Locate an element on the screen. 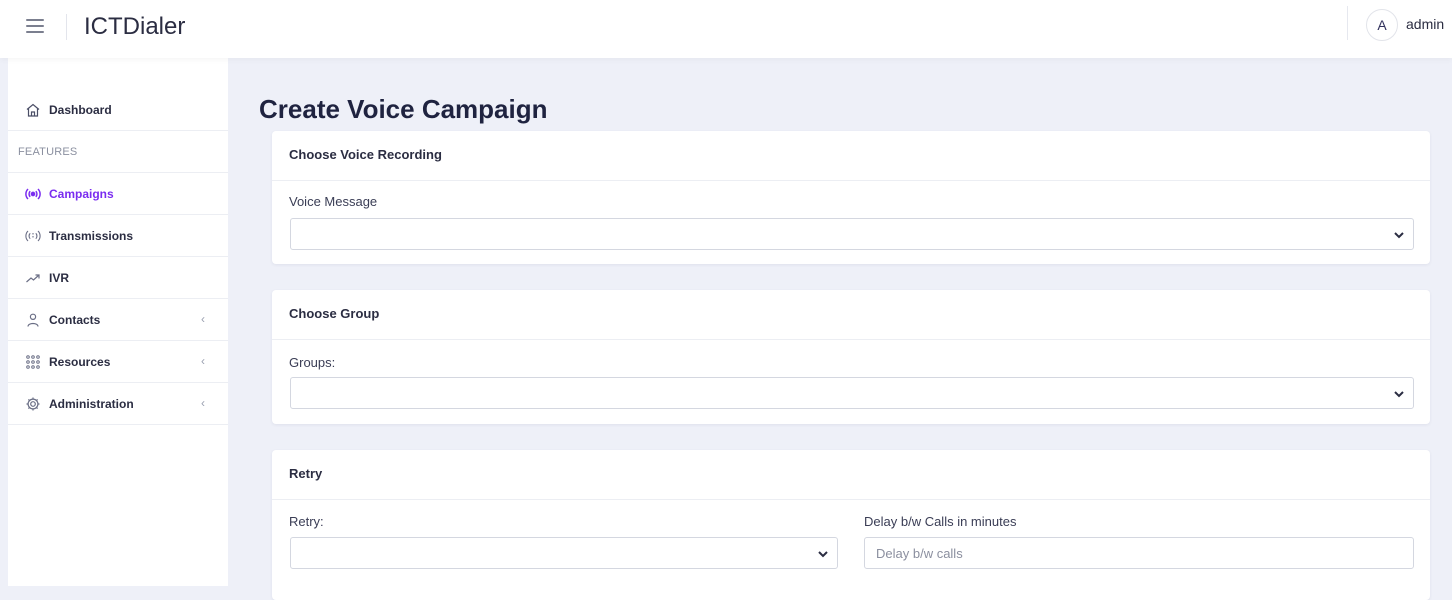 The image size is (1452, 600). trending-up-icon is located at coordinates (33, 278).